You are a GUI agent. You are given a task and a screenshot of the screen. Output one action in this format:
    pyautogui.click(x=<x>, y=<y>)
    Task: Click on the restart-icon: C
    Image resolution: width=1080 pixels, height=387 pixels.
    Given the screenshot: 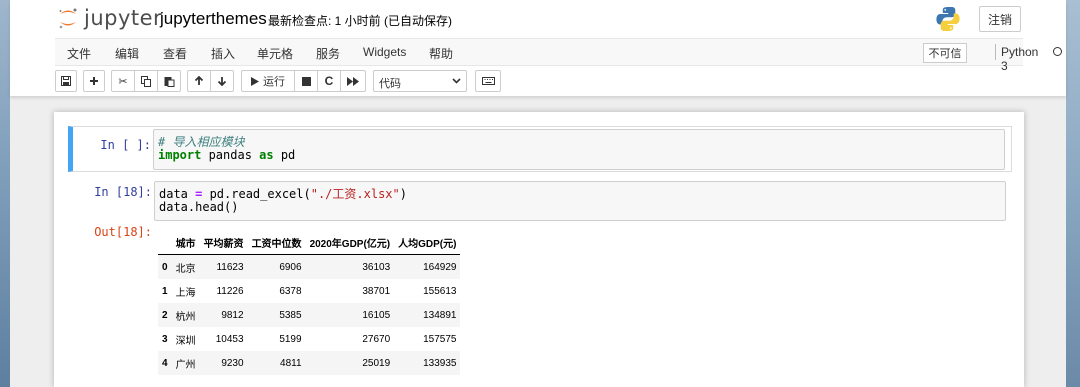 What is the action you would take?
    pyautogui.click(x=329, y=81)
    